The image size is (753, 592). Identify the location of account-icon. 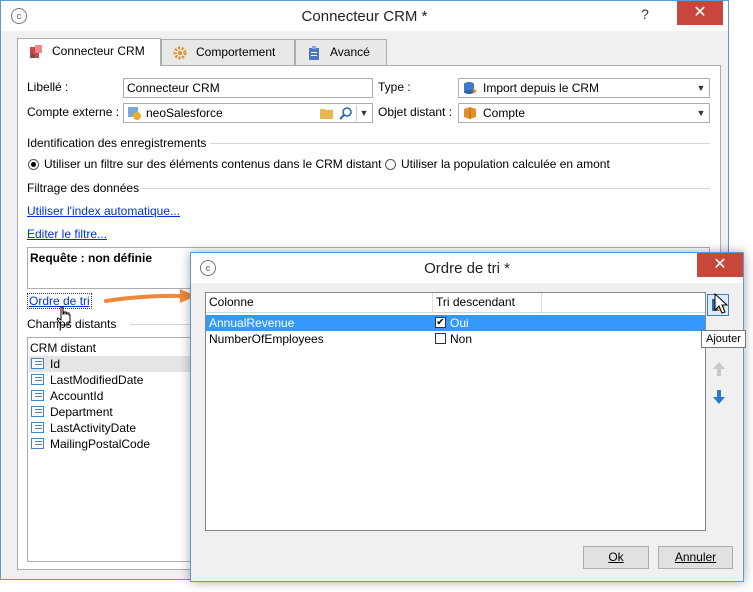
(134, 113).